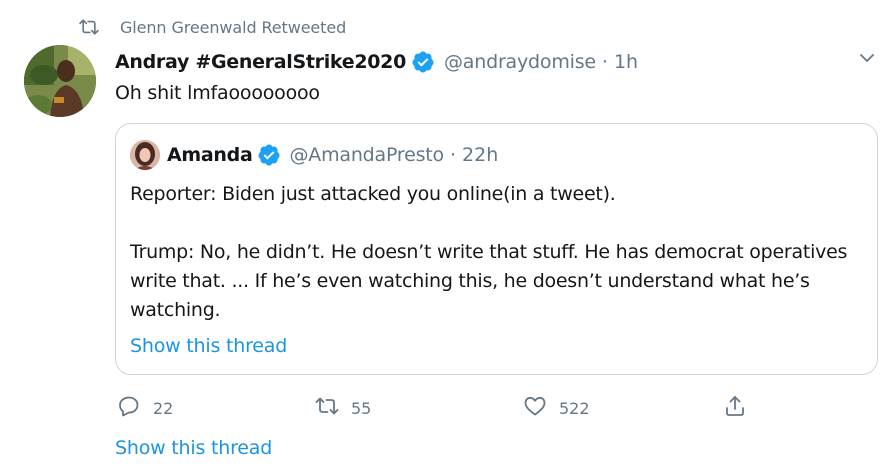 This screenshot has height=474, width=893. What do you see at coordinates (626, 62) in the screenshot?
I see `tweet-timestamp: 1h` at bounding box center [626, 62].